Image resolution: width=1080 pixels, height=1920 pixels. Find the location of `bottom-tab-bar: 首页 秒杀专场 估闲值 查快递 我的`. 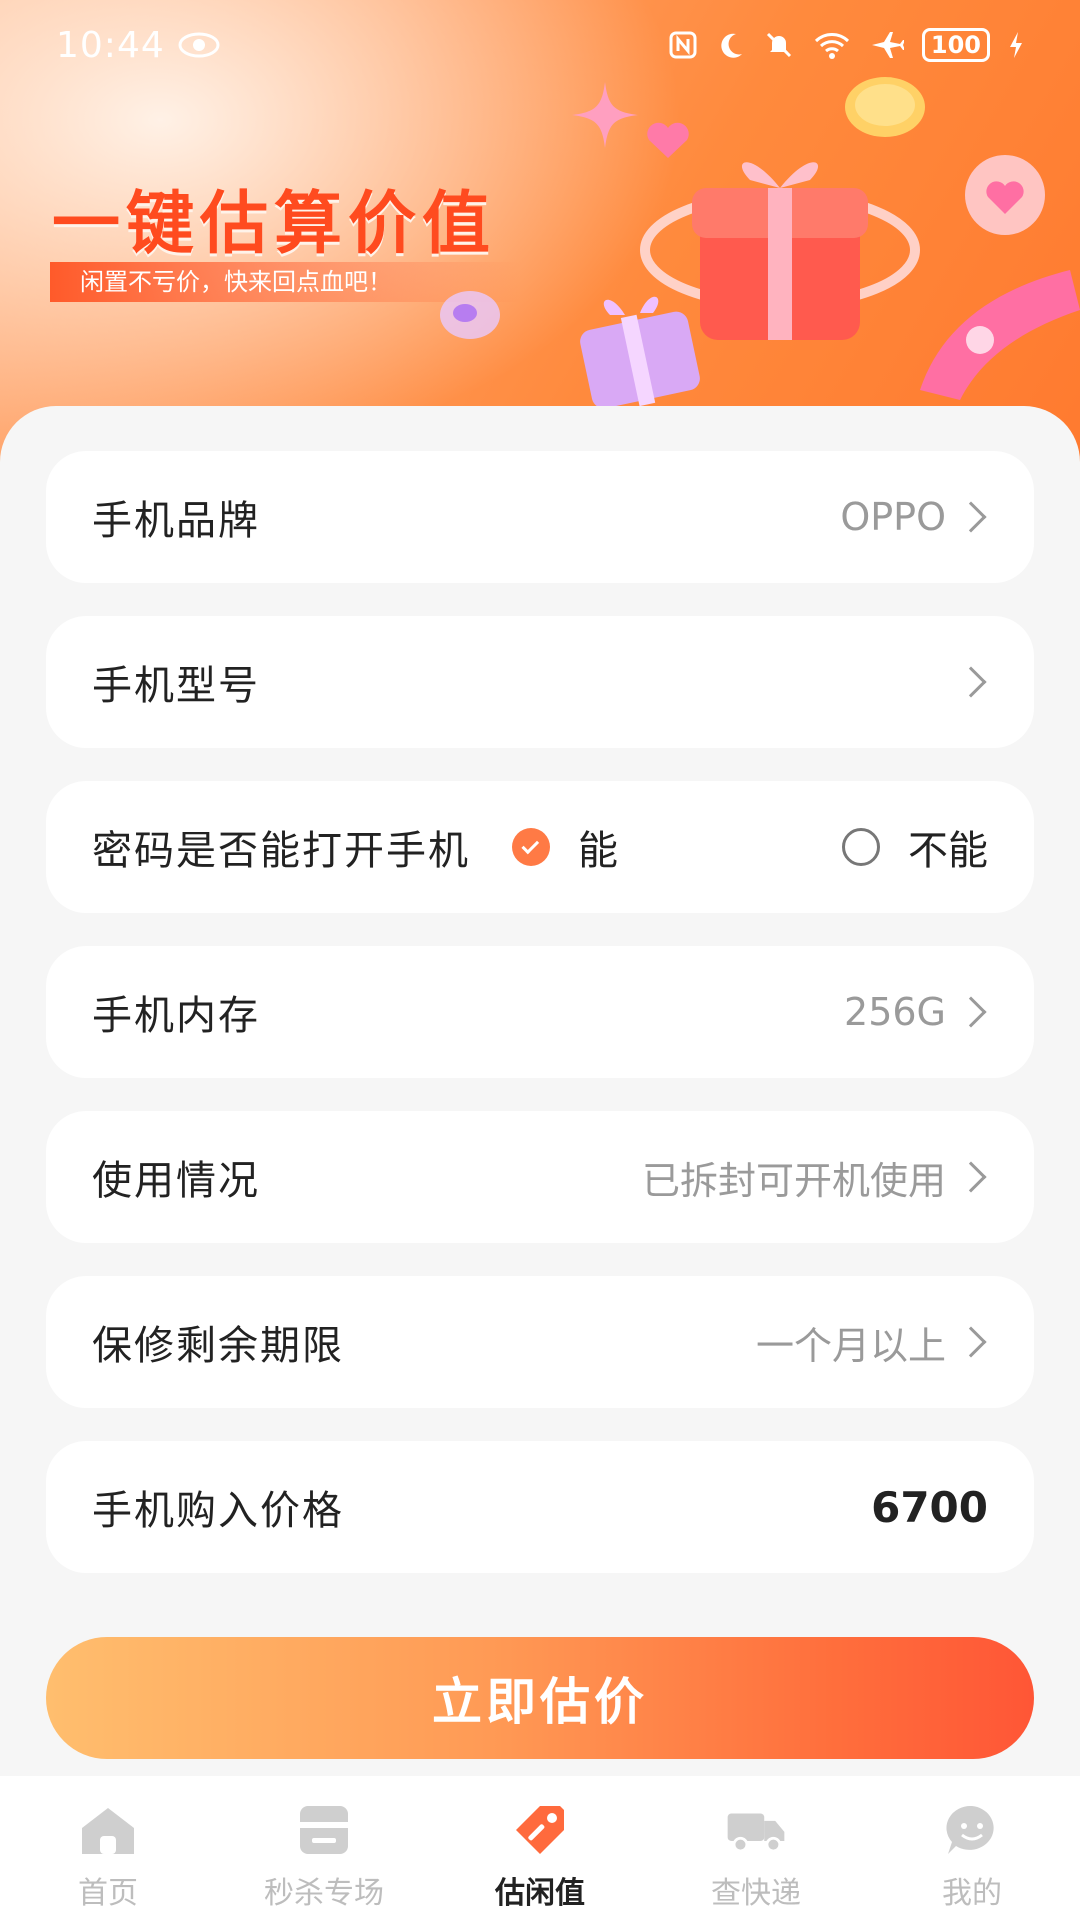

bottom-tab-bar: 首页 秒杀专场 估闲值 查快递 我的 is located at coordinates (540, 1848).